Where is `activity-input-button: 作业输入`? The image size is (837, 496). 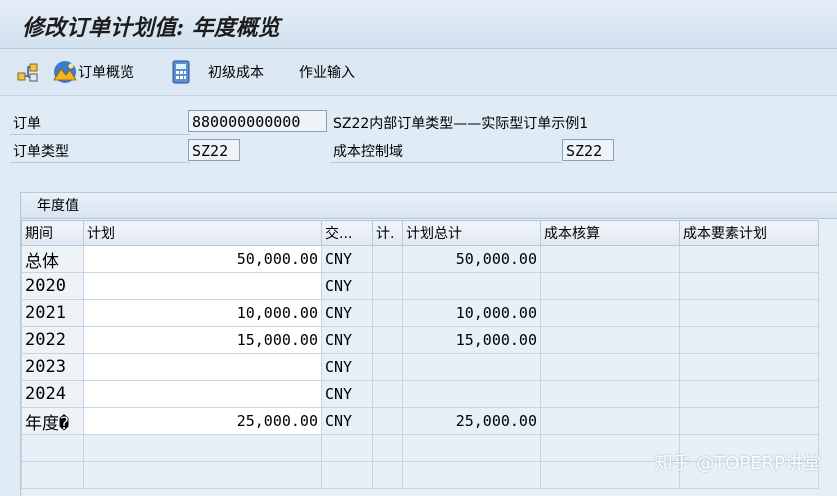 activity-input-button: 作业输入 is located at coordinates (327, 72).